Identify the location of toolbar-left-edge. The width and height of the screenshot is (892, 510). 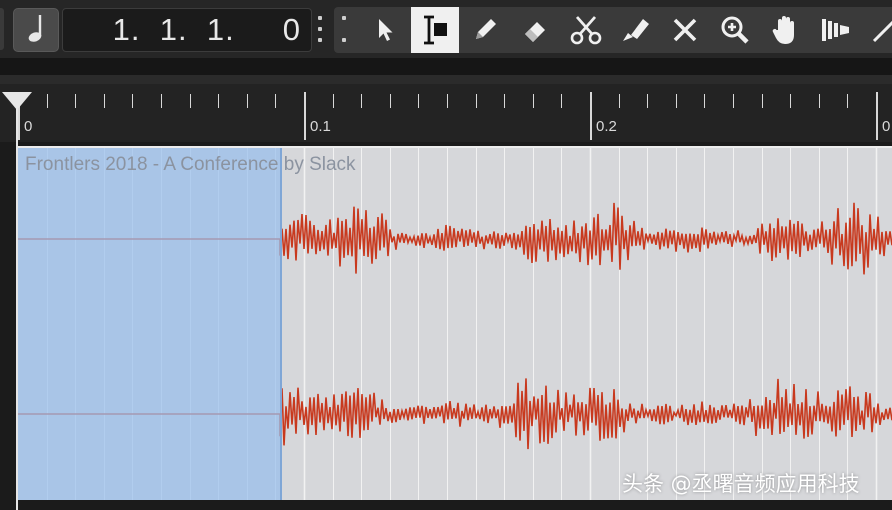
(2, 29).